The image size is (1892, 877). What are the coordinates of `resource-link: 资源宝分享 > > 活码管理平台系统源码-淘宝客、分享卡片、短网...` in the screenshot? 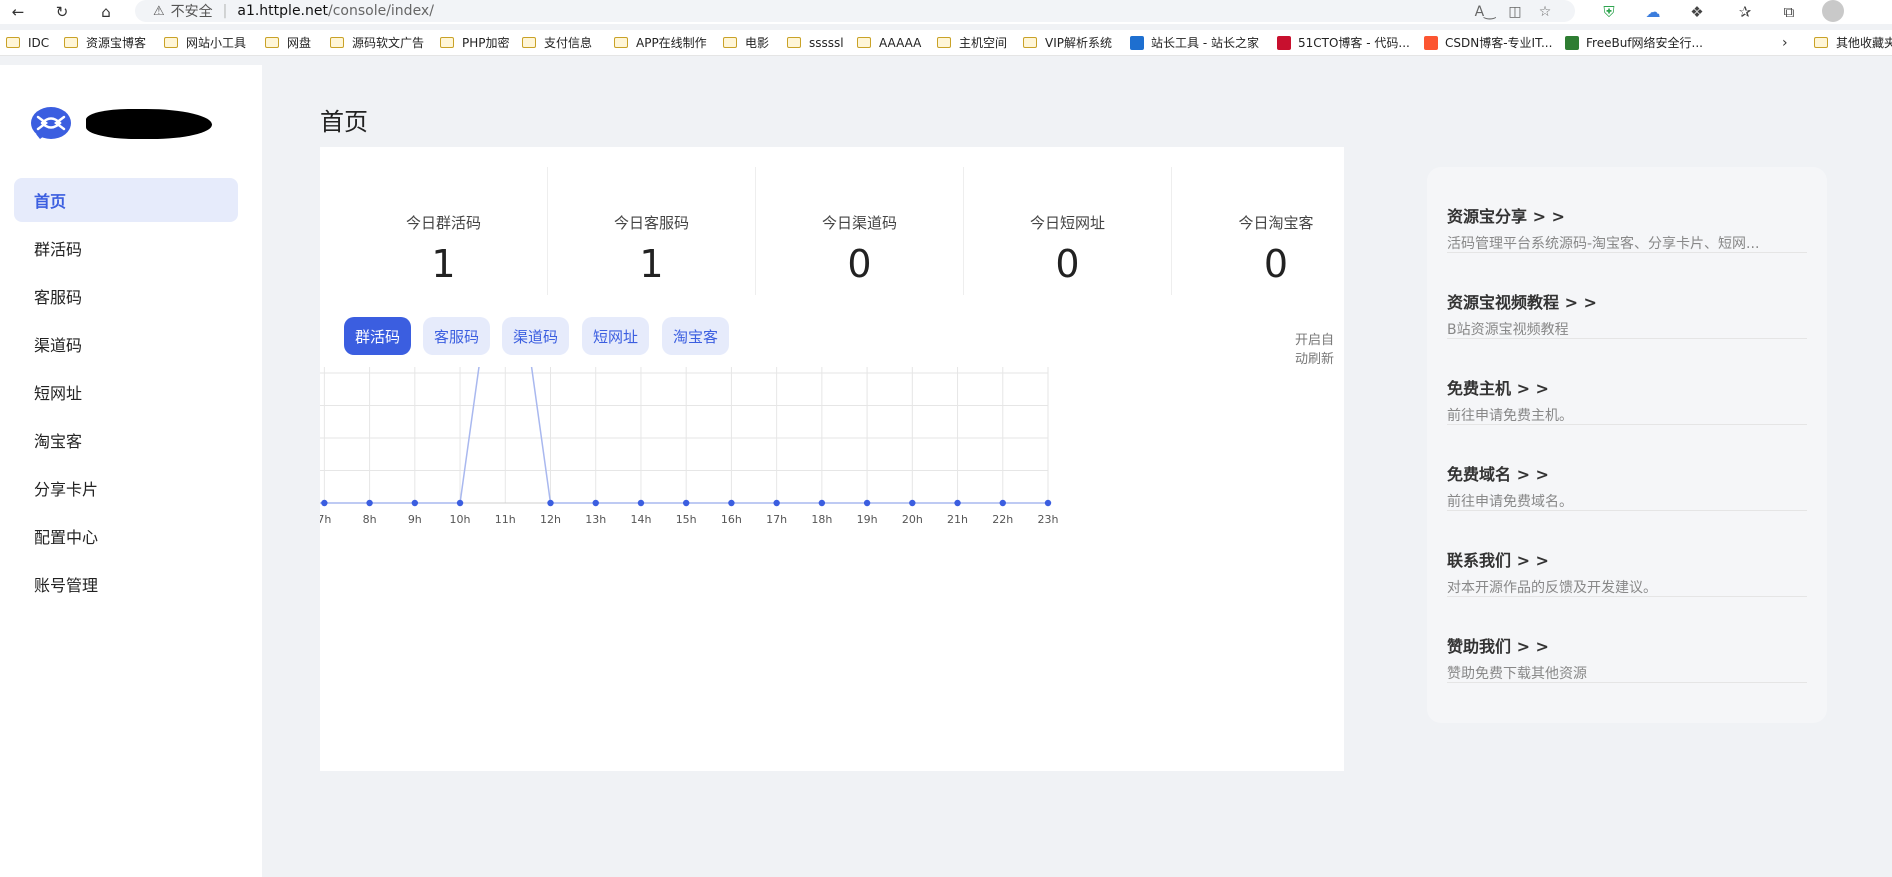 It's located at (1627, 210).